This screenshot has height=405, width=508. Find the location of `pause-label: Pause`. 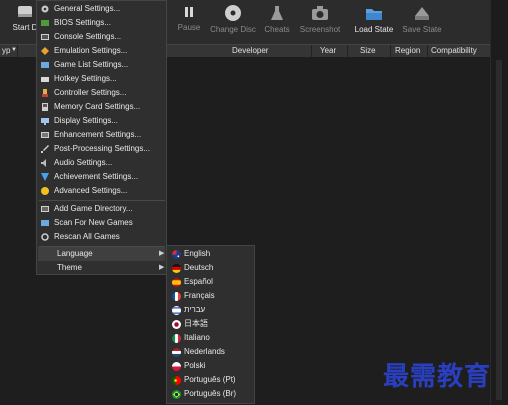

pause-label: Pause is located at coordinates (189, 27).